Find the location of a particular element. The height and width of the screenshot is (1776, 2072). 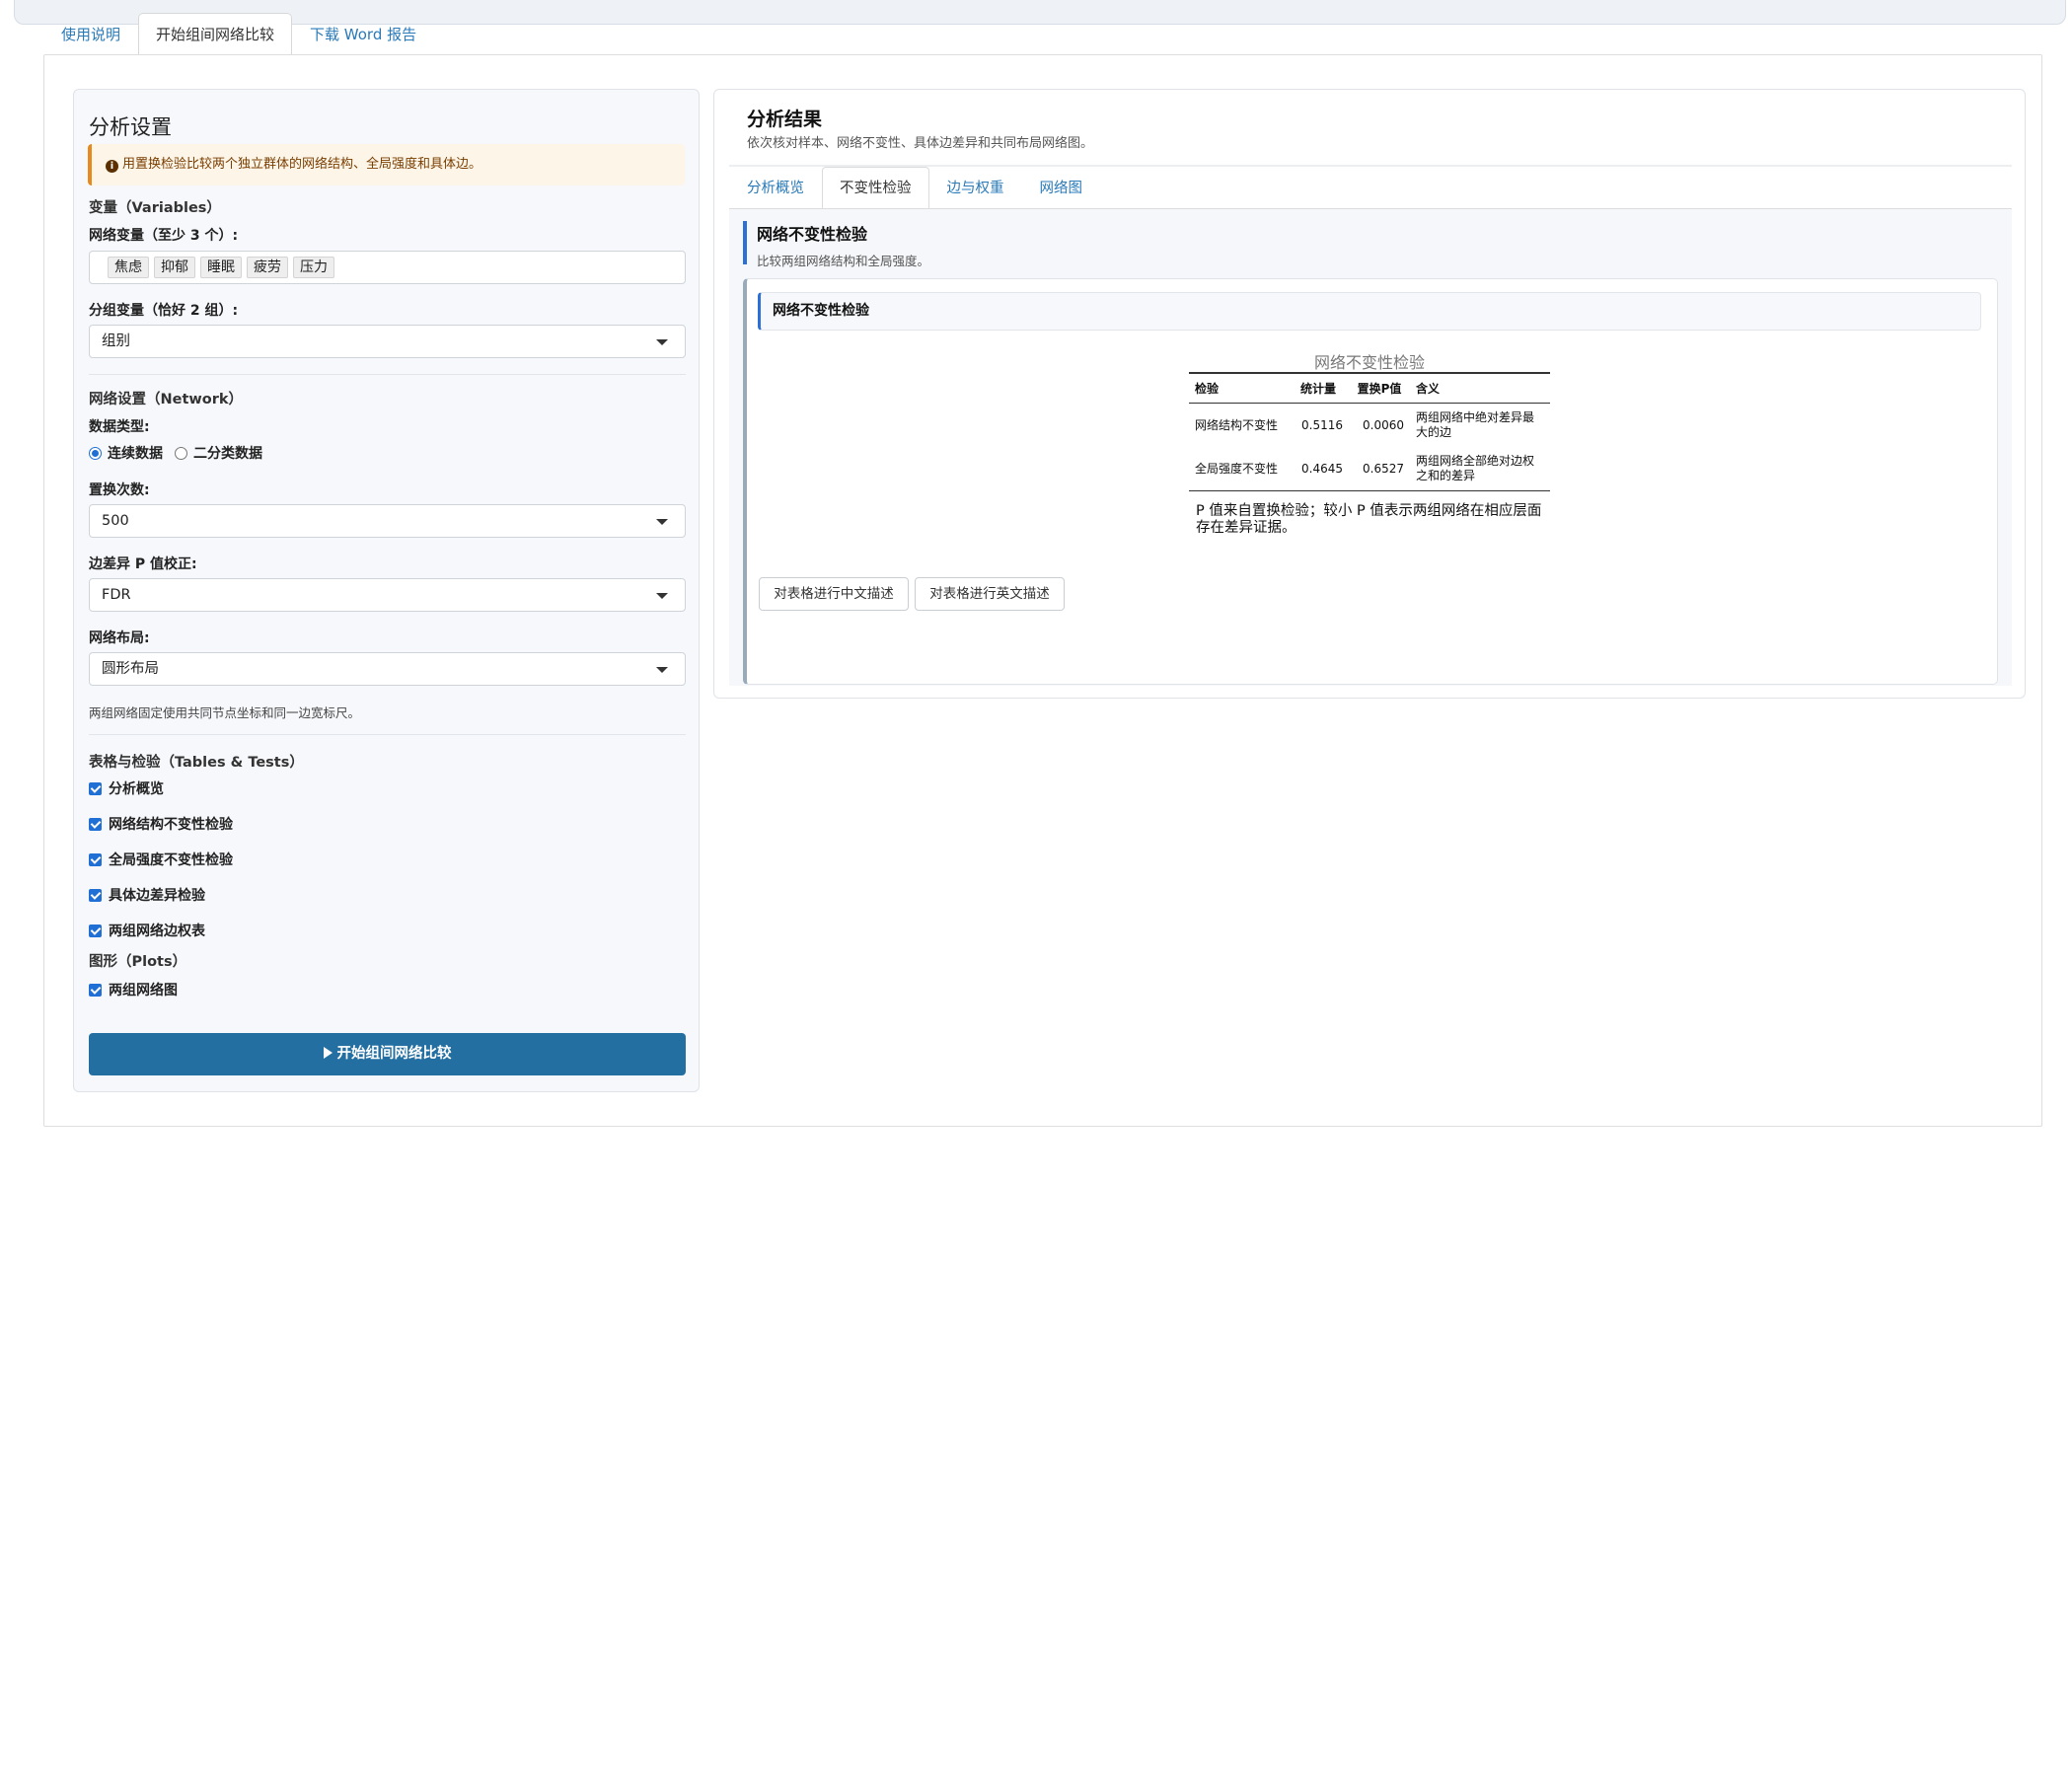

check-network-plot: 两组网络图 is located at coordinates (133, 990).